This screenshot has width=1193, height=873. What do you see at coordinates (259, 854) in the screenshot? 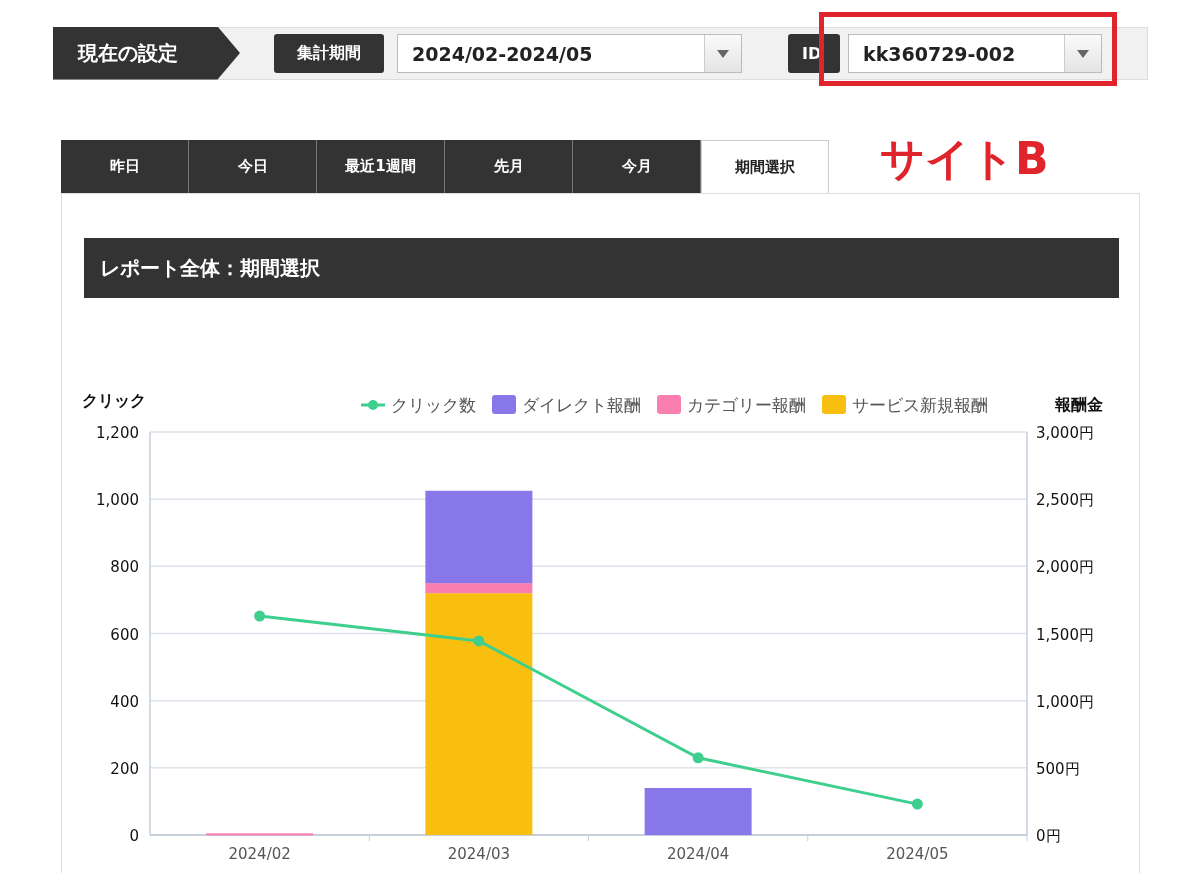
I see `x-axis-label: 2024/02` at bounding box center [259, 854].